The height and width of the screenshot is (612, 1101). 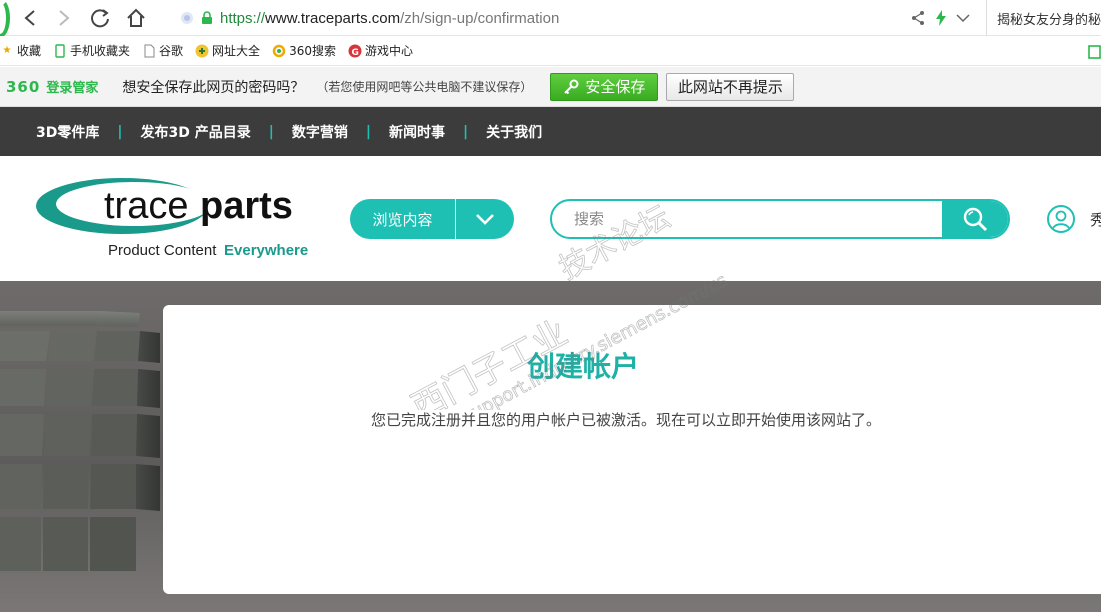 I want to click on search-input, so click(x=748, y=219).